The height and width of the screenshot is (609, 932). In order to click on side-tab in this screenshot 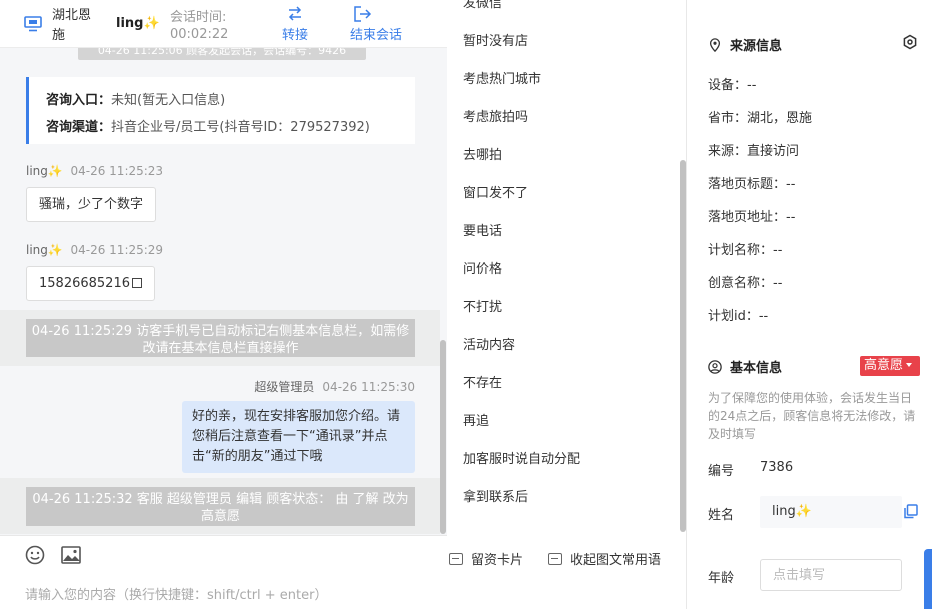, I will do `click(928, 579)`.